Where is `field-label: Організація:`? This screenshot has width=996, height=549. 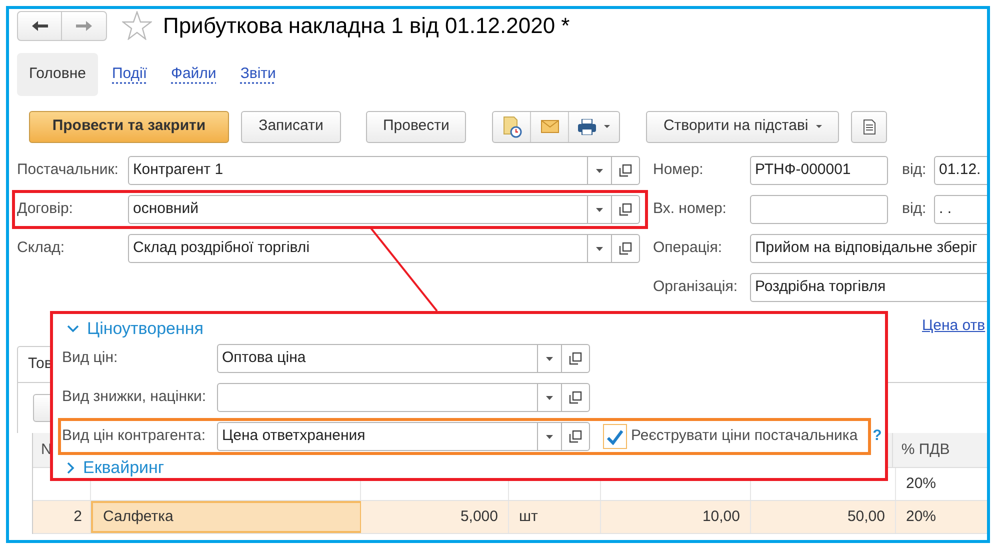
field-label: Організація: is located at coordinates (696, 287).